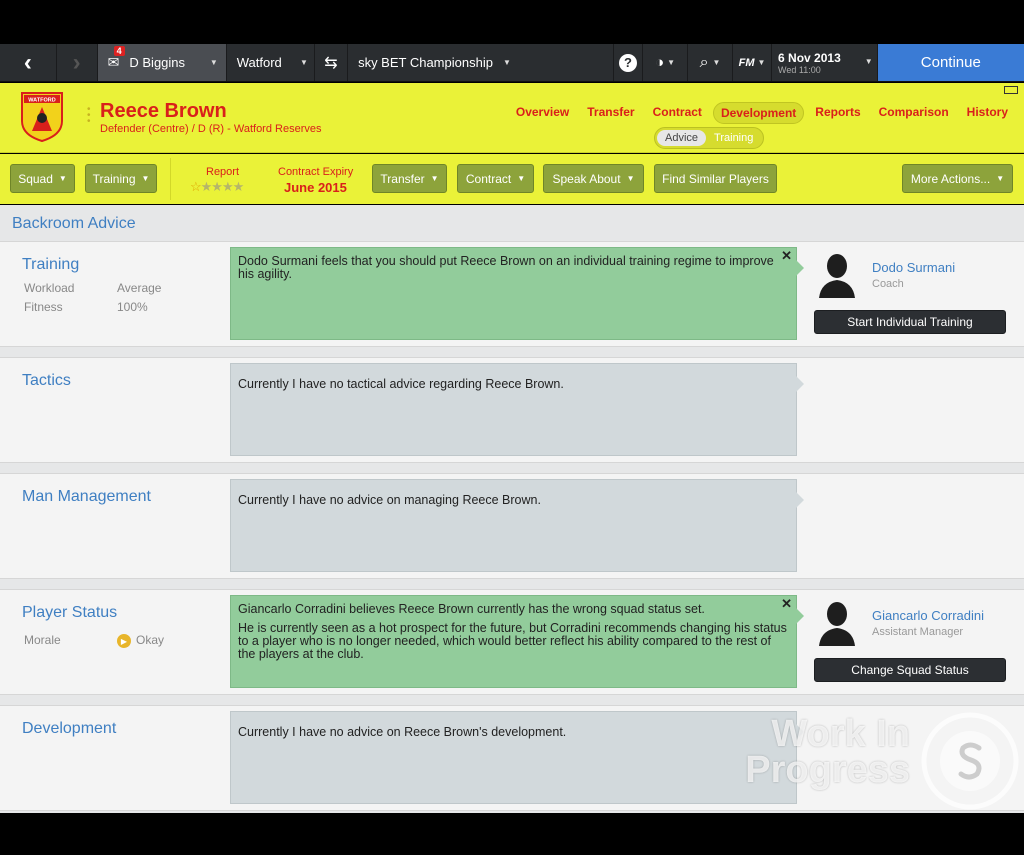  I want to click on development-subtabs: Advice Training, so click(709, 138).